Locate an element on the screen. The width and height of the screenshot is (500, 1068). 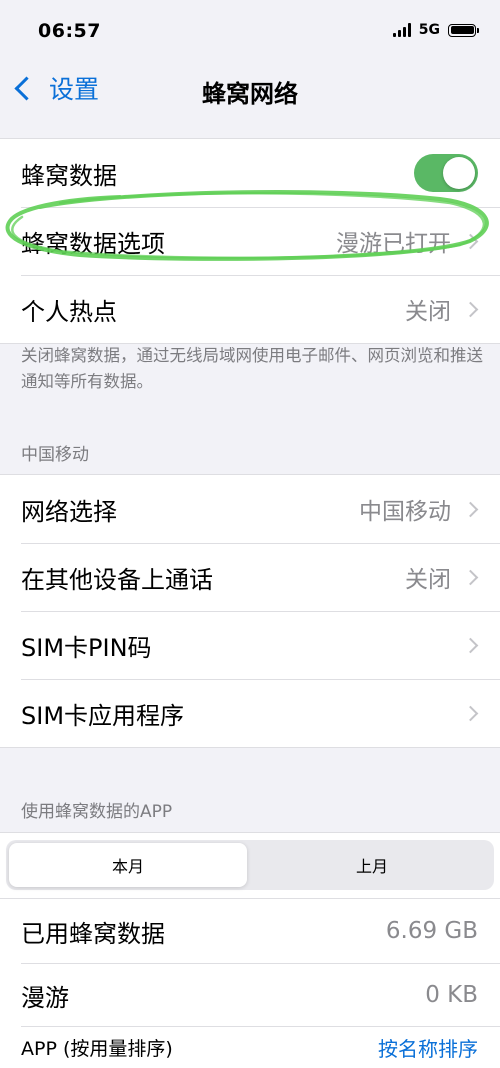
cellular-data-toggle is located at coordinates (446, 173).